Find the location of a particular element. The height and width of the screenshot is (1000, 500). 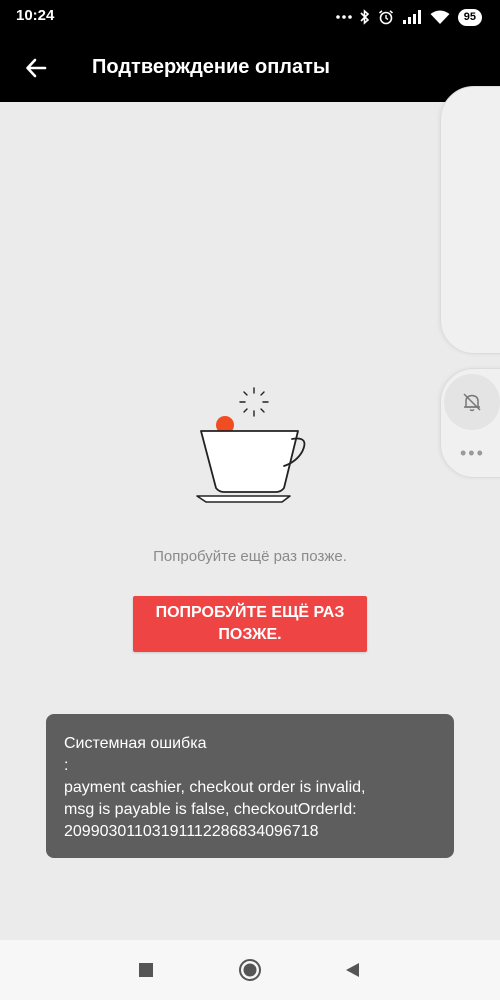

coffee-cup-icon is located at coordinates (251, 445).